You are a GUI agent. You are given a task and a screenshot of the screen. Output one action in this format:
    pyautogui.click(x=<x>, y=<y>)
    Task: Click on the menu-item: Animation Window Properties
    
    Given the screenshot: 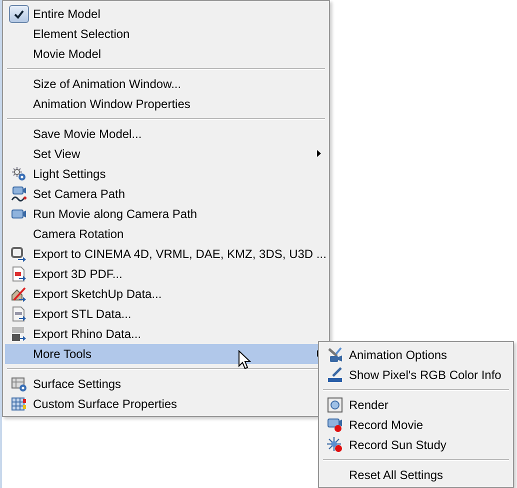 What is the action you would take?
    pyautogui.click(x=166, y=104)
    